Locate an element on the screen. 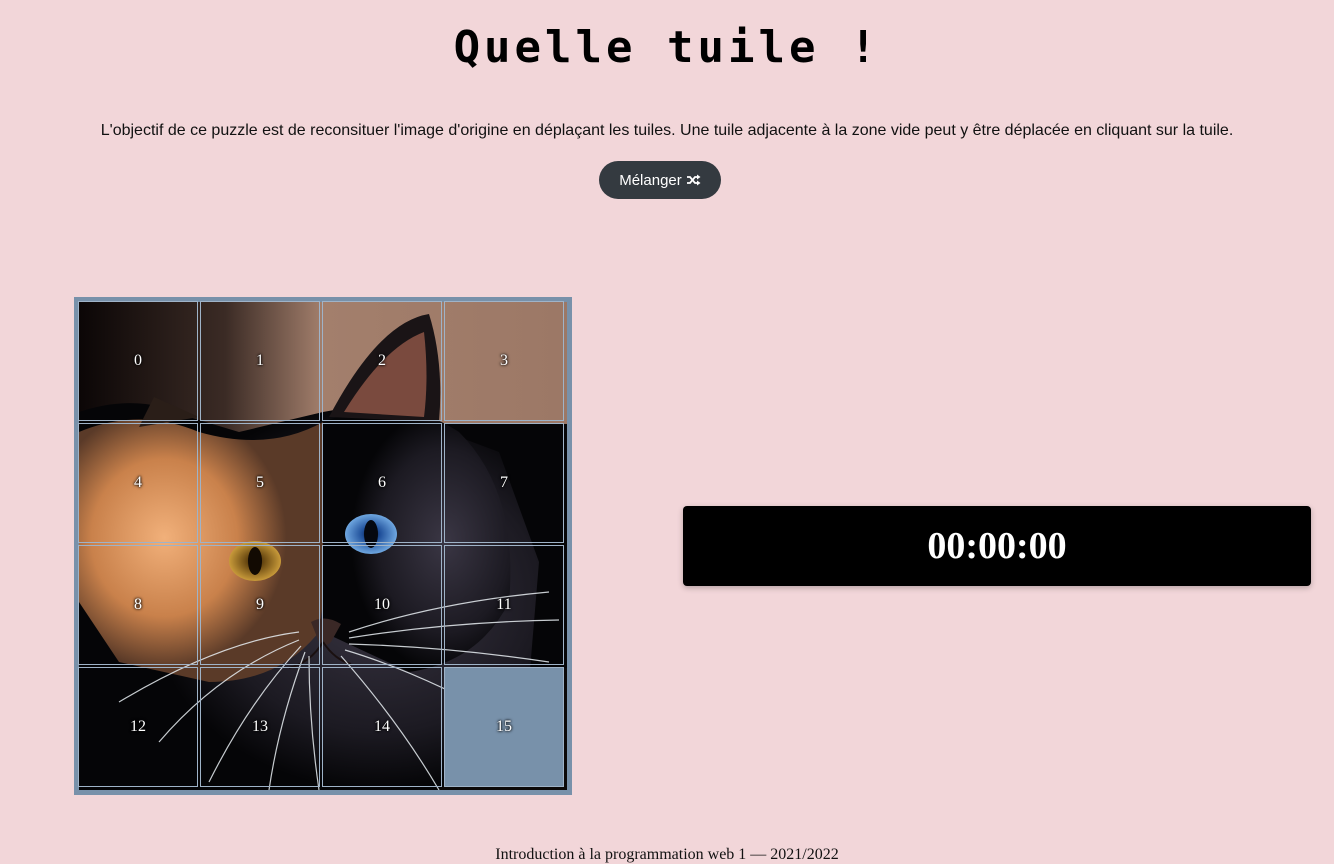  tile-number: 14 is located at coordinates (382, 726).